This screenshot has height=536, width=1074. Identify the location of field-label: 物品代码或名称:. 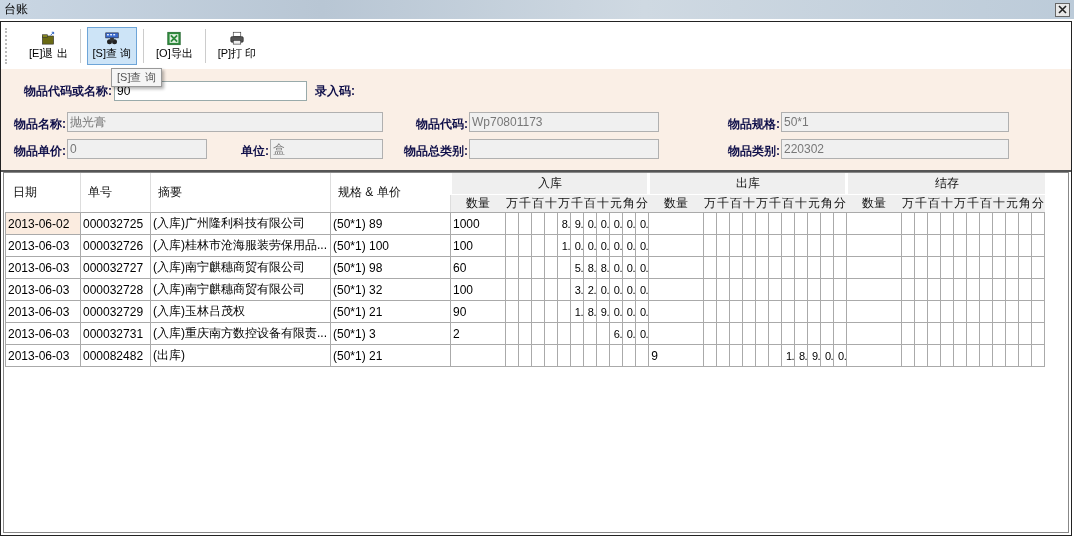
(67, 91).